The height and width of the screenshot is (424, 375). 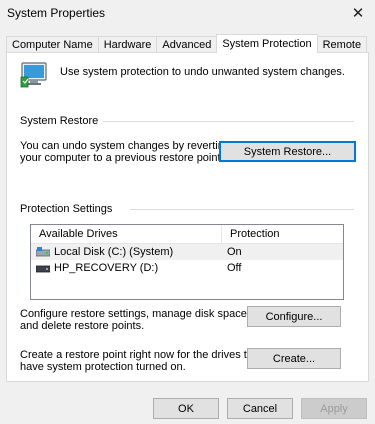 What do you see at coordinates (61, 121) in the screenshot?
I see `system-restore-group-label: System Restore` at bounding box center [61, 121].